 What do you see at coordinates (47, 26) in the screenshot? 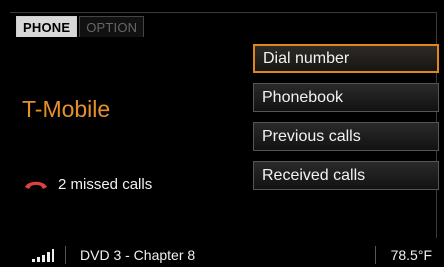
I see `tab-phone: PHONE` at bounding box center [47, 26].